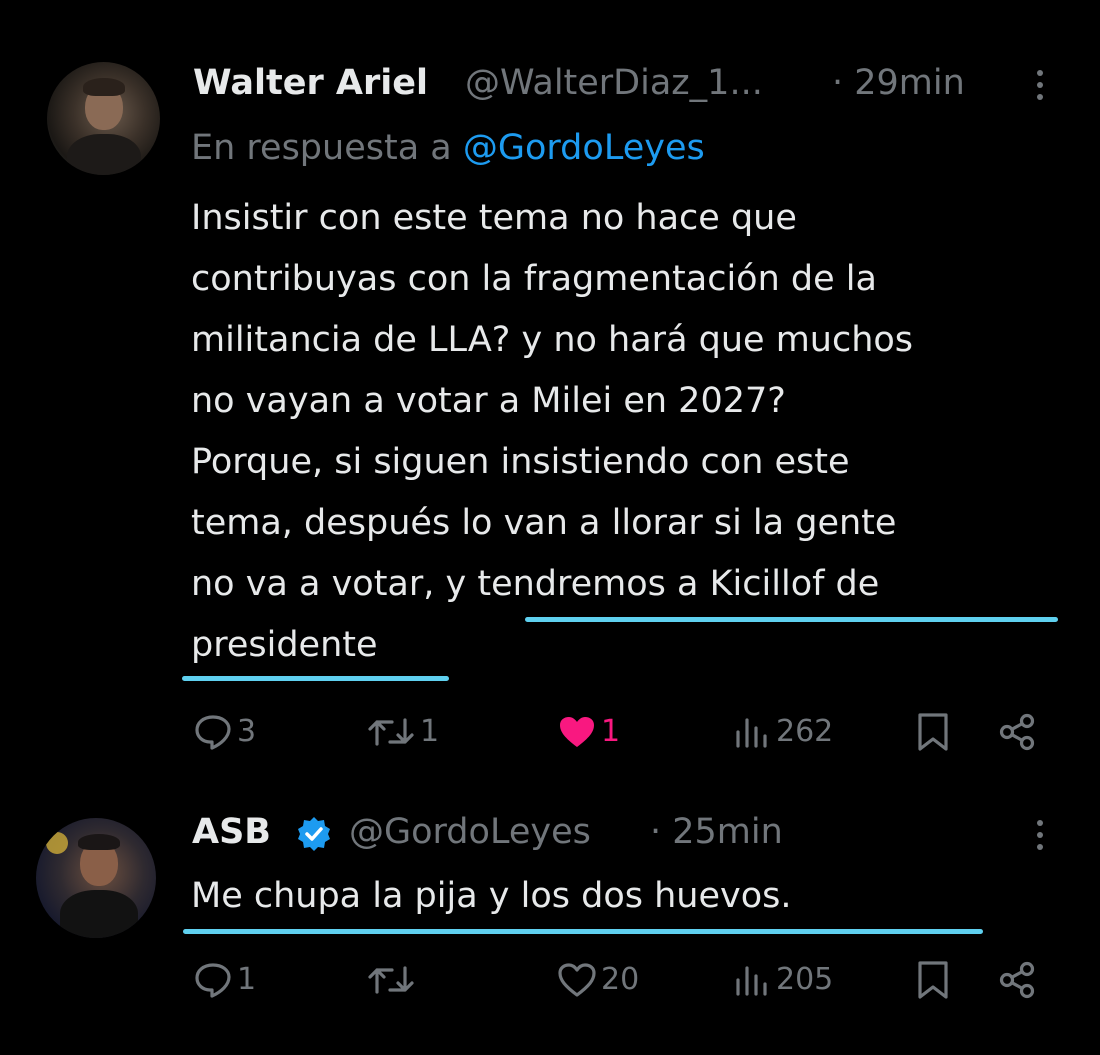 This screenshot has height=1055, width=1100. I want to click on reply-context: En respuesta a @GordoLeyes, so click(448, 148).